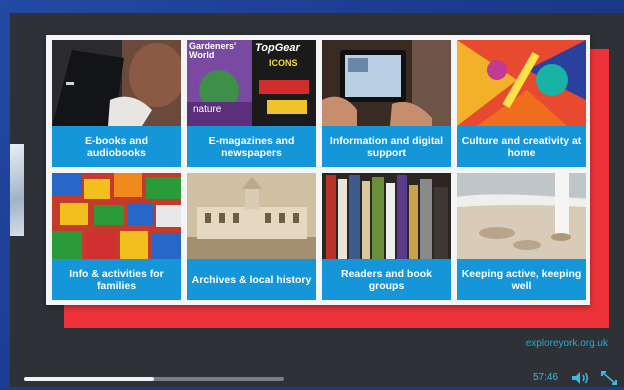  I want to click on previous-slide-peek, so click(17, 190).